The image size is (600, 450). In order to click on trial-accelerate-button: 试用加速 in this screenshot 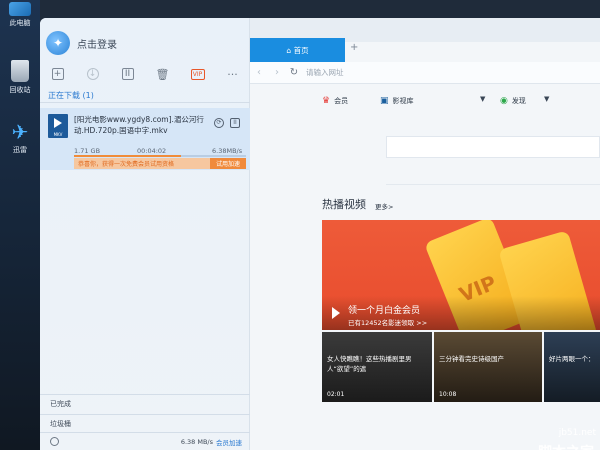, I will do `click(228, 163)`.